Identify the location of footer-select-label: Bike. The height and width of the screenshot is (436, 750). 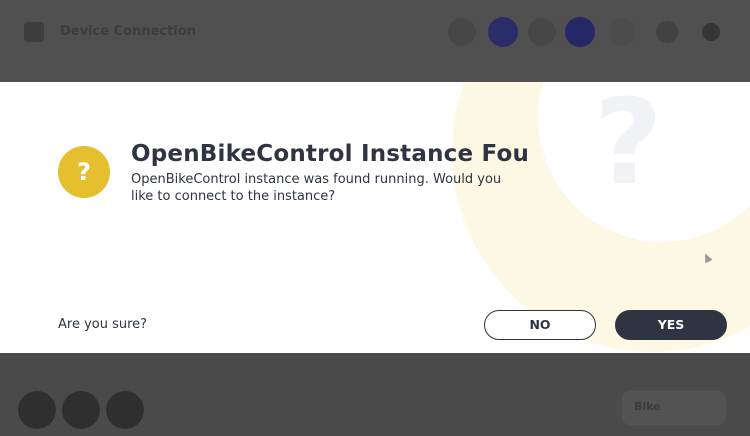
(647, 406).